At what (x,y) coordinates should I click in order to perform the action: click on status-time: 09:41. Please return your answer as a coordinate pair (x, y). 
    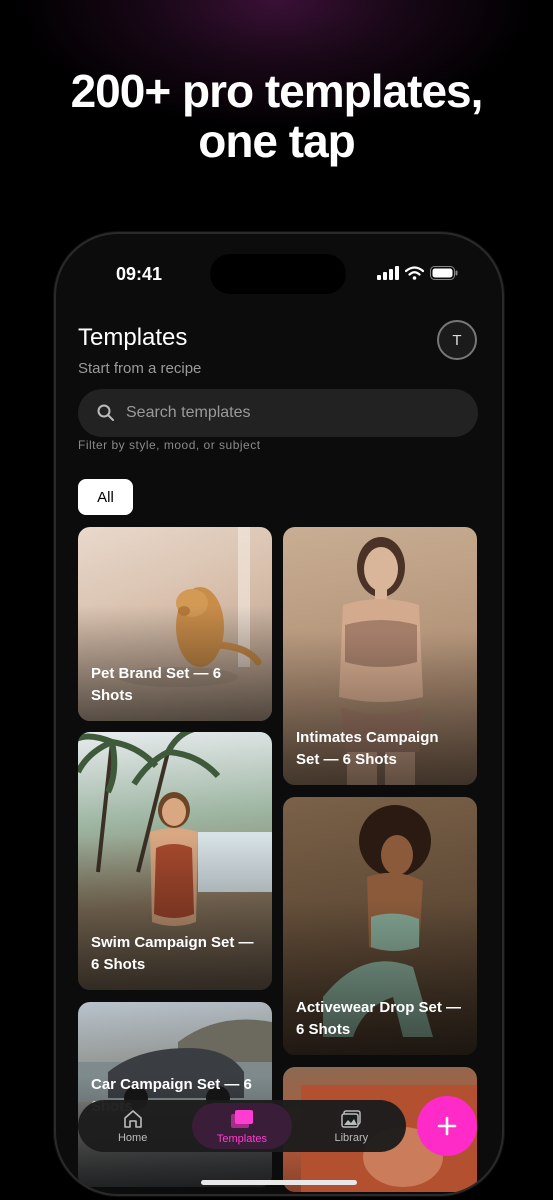
    Looking at the image, I should click on (139, 274).